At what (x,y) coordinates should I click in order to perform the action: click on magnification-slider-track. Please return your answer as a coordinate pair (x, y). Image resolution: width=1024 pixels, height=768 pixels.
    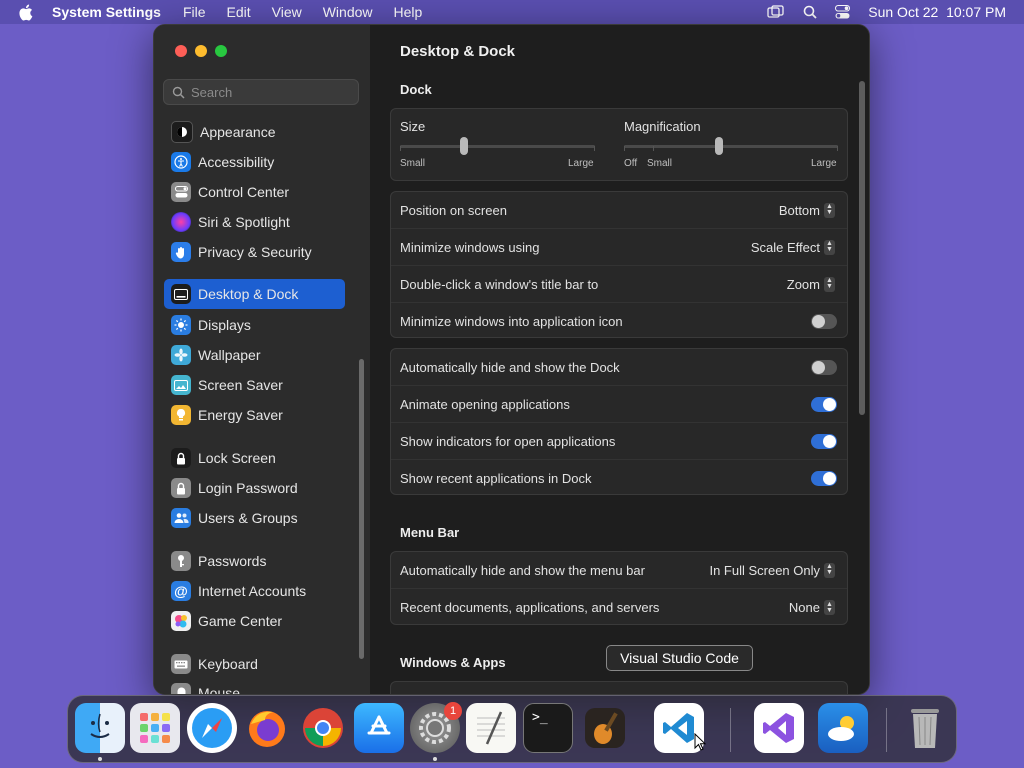
    Looking at the image, I should click on (731, 146).